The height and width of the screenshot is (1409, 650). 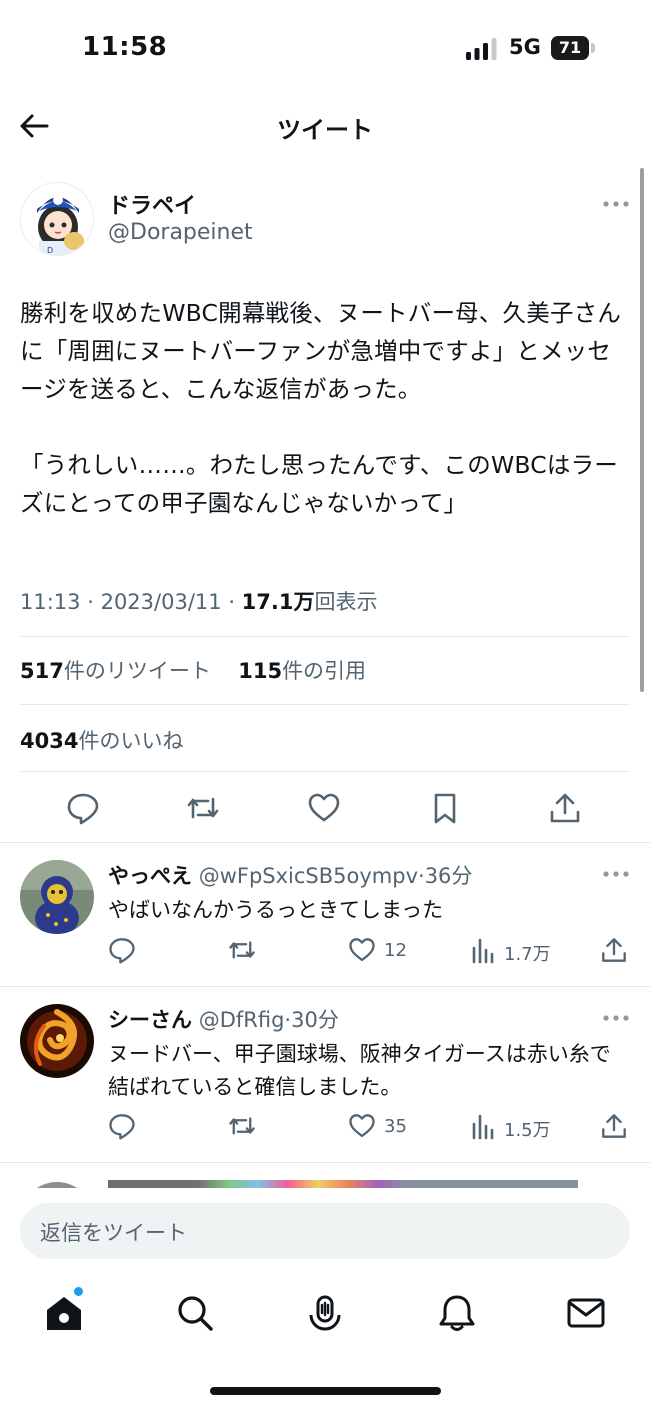 I want to click on retweets-stat: 517件のリツイート, so click(x=115, y=671).